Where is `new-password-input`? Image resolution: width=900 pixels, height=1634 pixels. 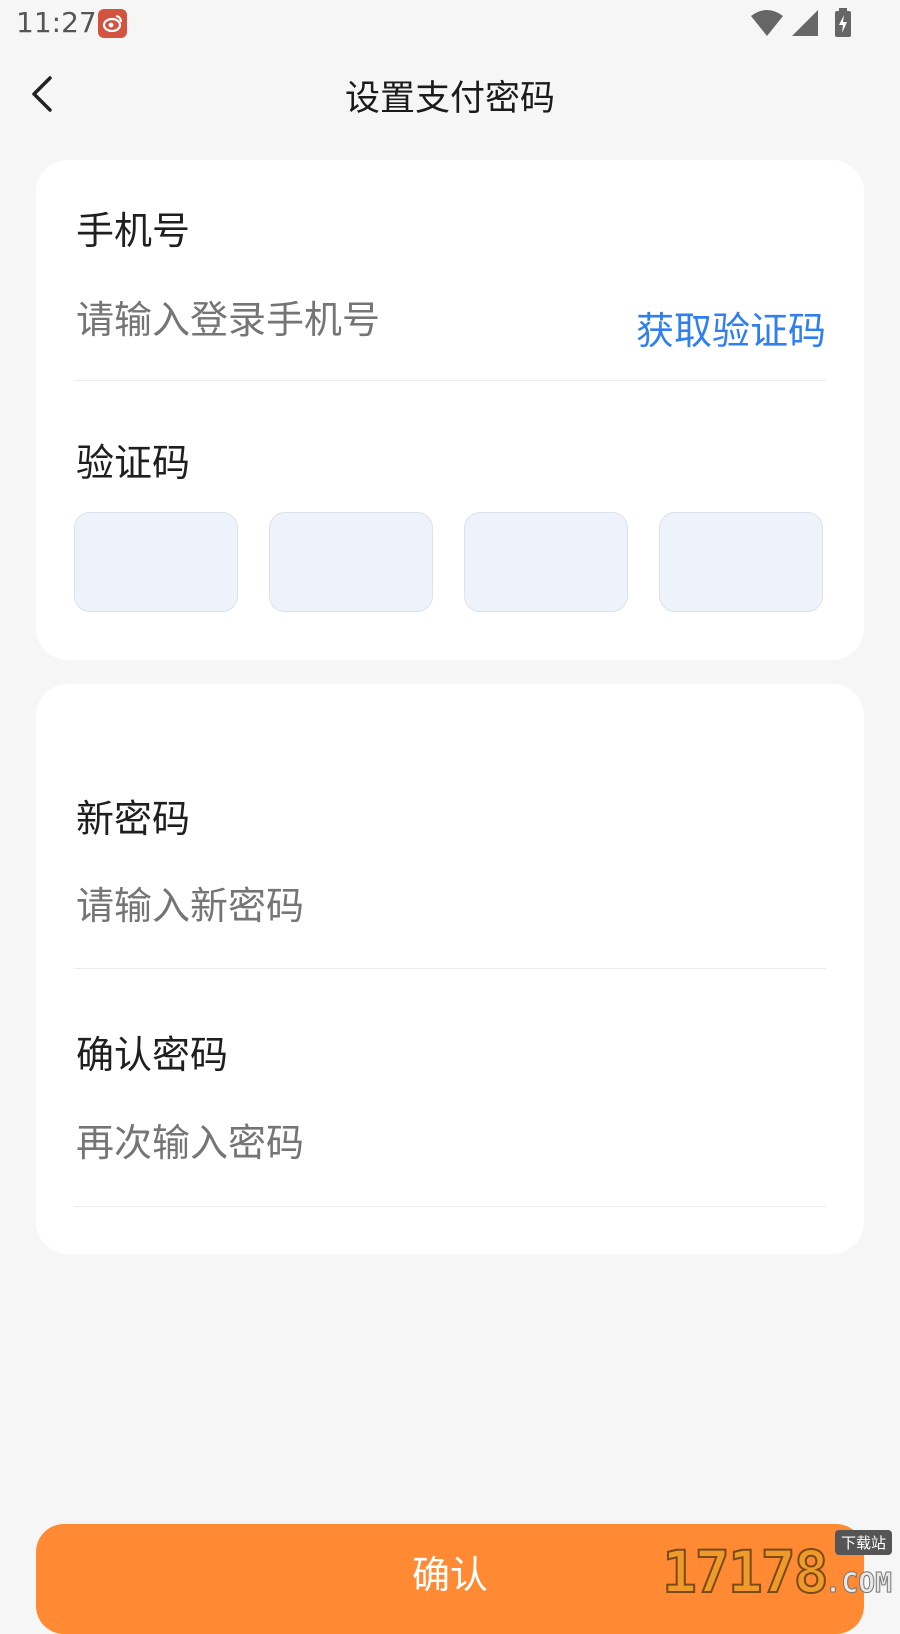 new-password-input is located at coordinates (446, 906).